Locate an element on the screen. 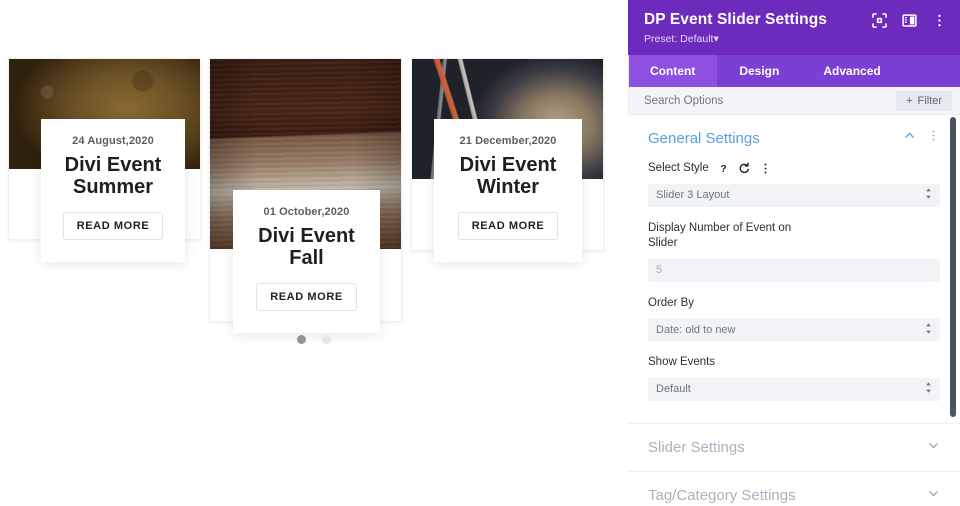  display-number-value: 5 is located at coordinates (659, 270).